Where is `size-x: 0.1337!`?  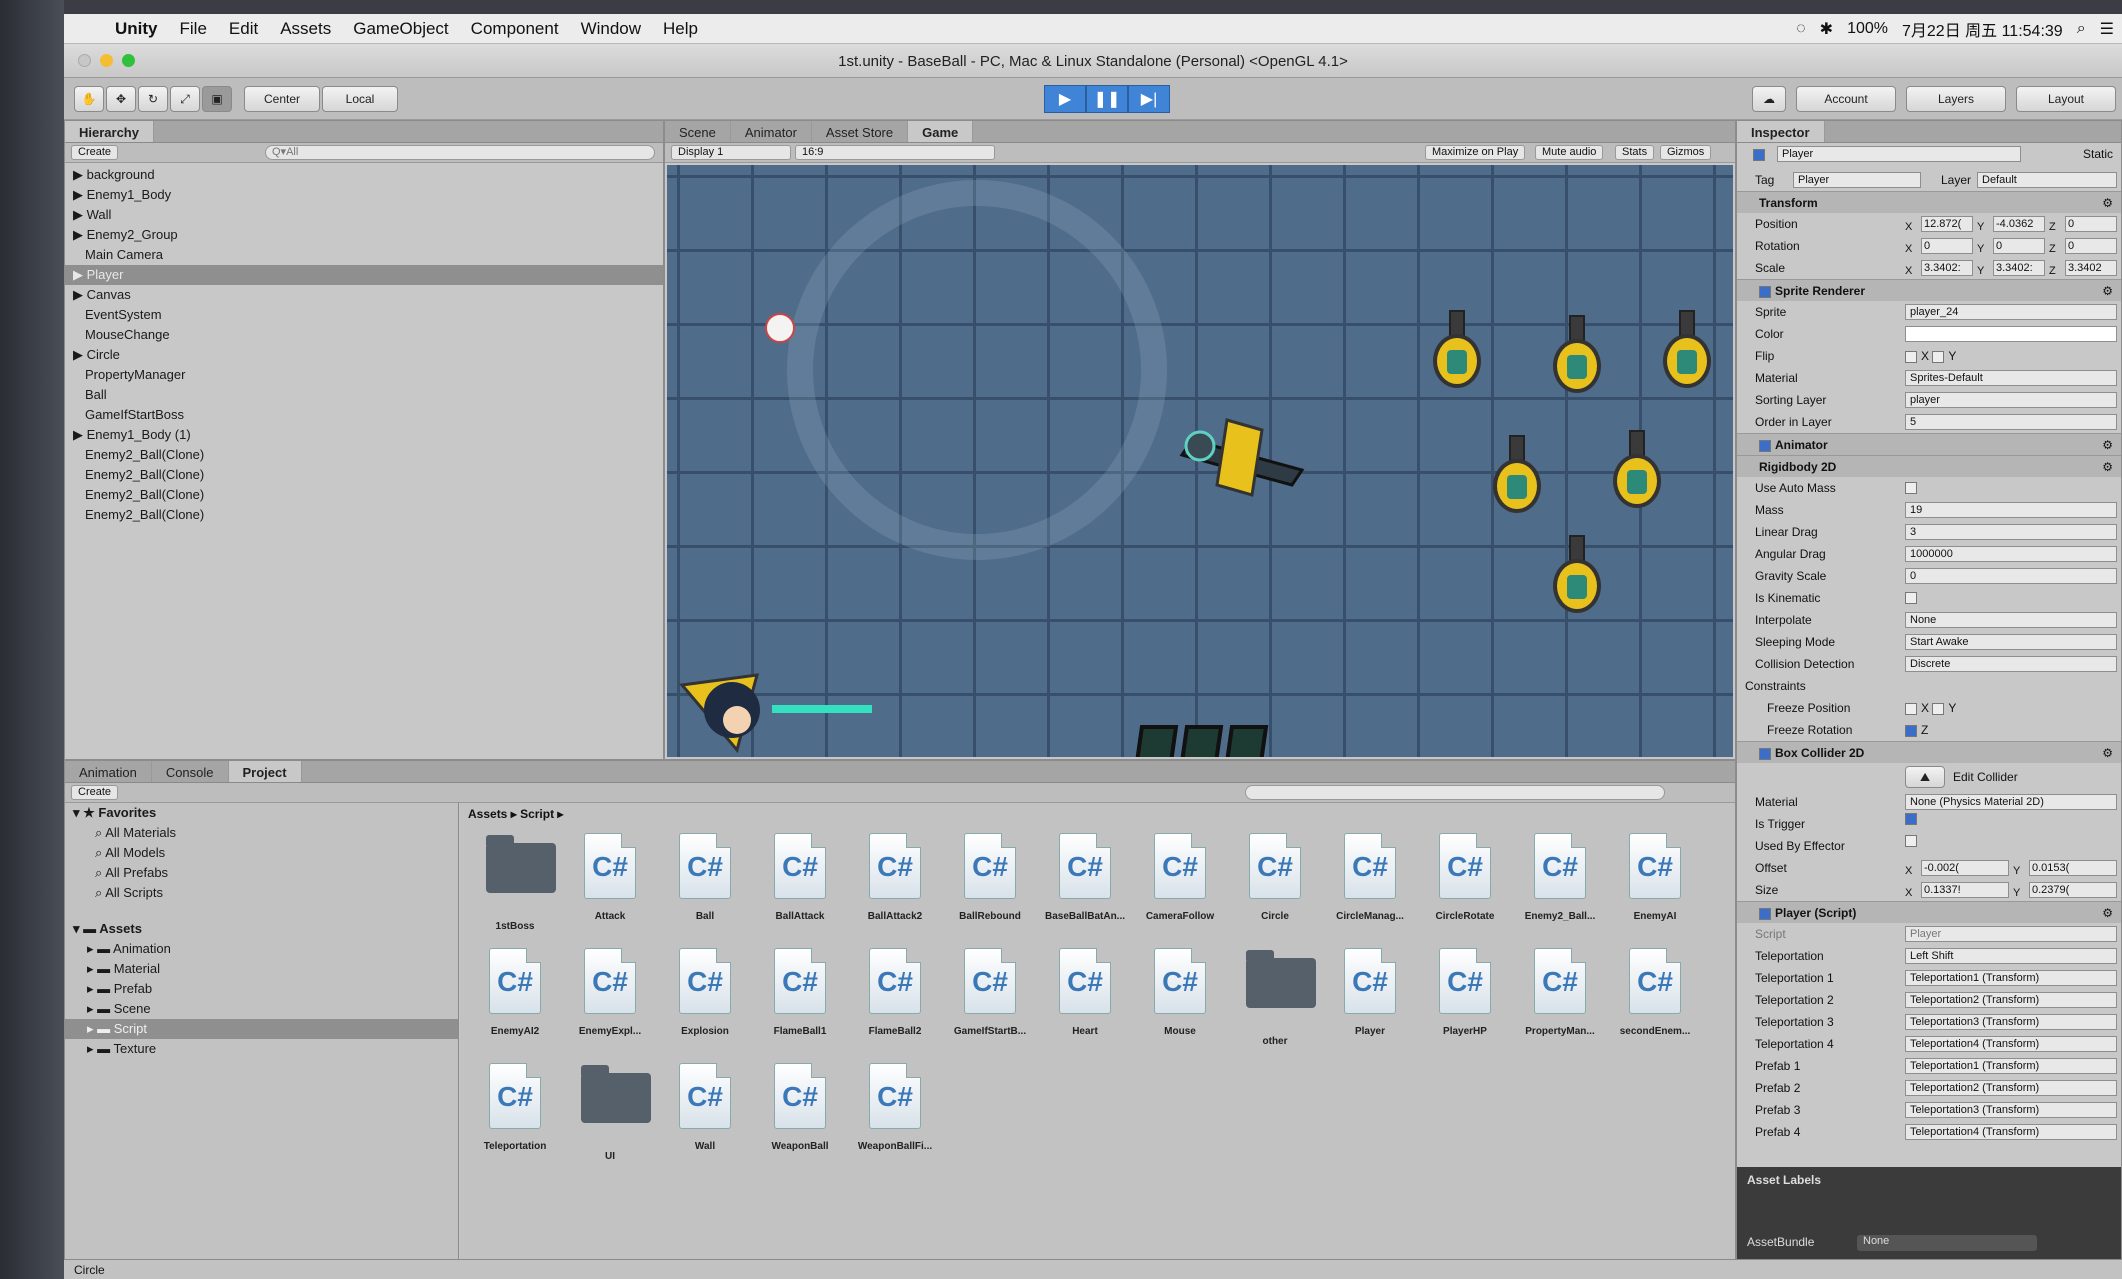
size-x: 0.1337! is located at coordinates (1965, 890).